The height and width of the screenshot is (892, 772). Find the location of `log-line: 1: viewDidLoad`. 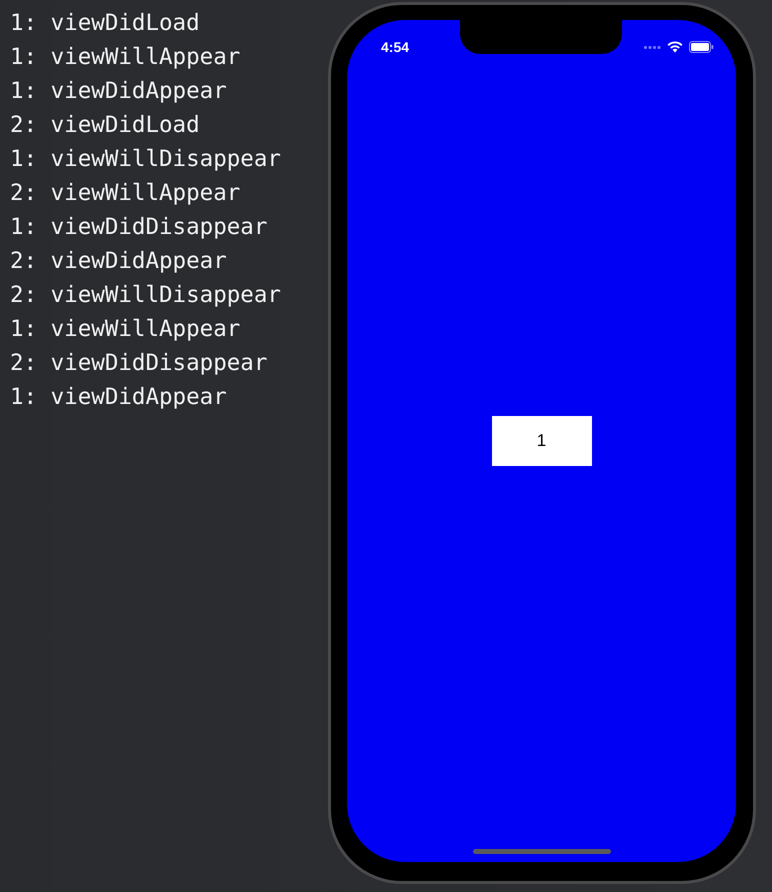

log-line: 1: viewDidLoad is located at coordinates (105, 23).